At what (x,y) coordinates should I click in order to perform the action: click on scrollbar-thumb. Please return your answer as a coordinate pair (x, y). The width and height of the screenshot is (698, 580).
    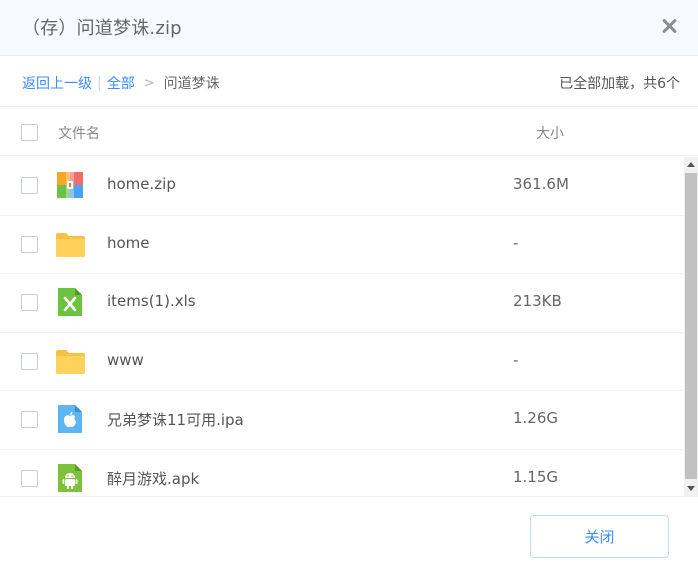
    Looking at the image, I should click on (691, 326).